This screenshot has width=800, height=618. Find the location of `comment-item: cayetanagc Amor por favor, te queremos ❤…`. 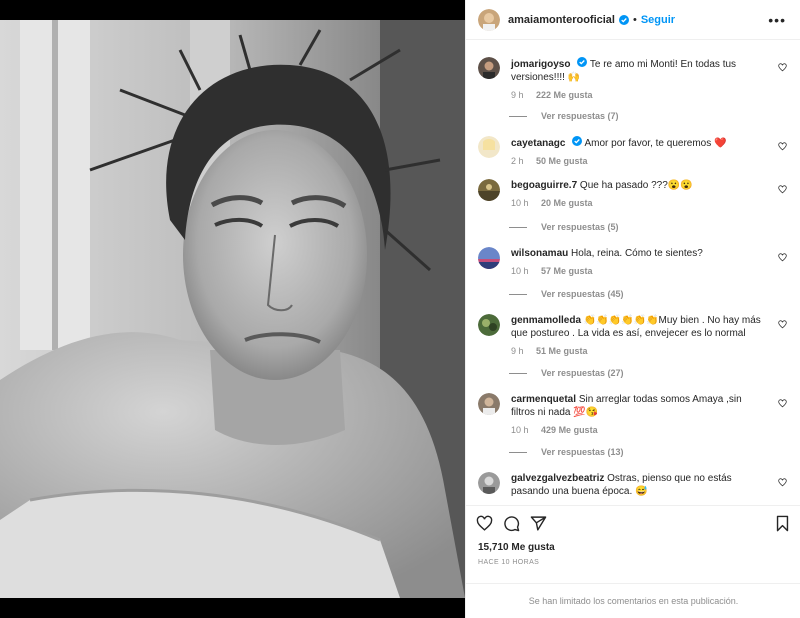

comment-item: cayetanagc Amor por favor, te queremos ❤… is located at coordinates (633, 151).